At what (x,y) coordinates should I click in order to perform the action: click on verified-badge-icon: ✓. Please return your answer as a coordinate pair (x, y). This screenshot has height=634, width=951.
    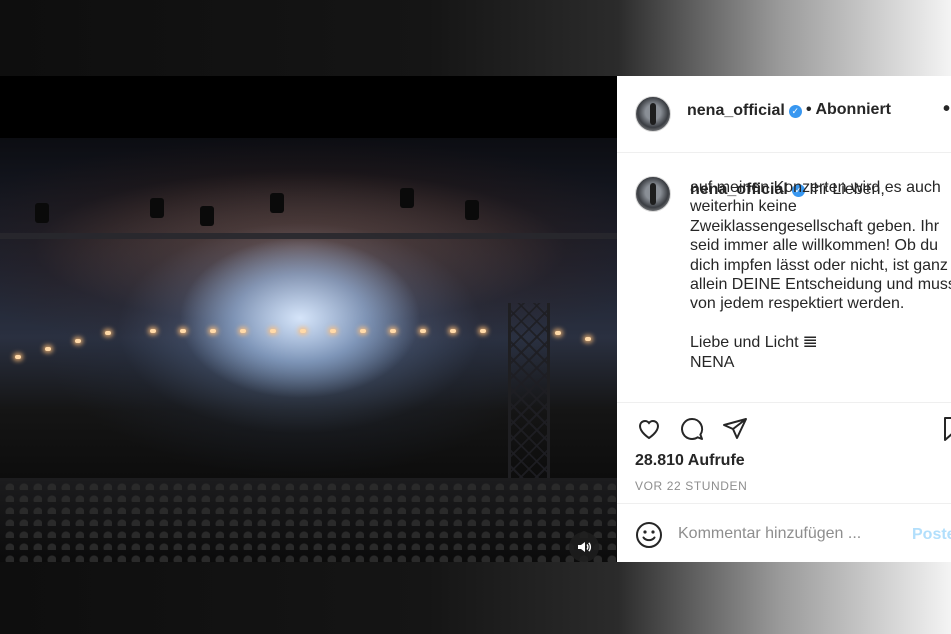
    Looking at the image, I should click on (795, 111).